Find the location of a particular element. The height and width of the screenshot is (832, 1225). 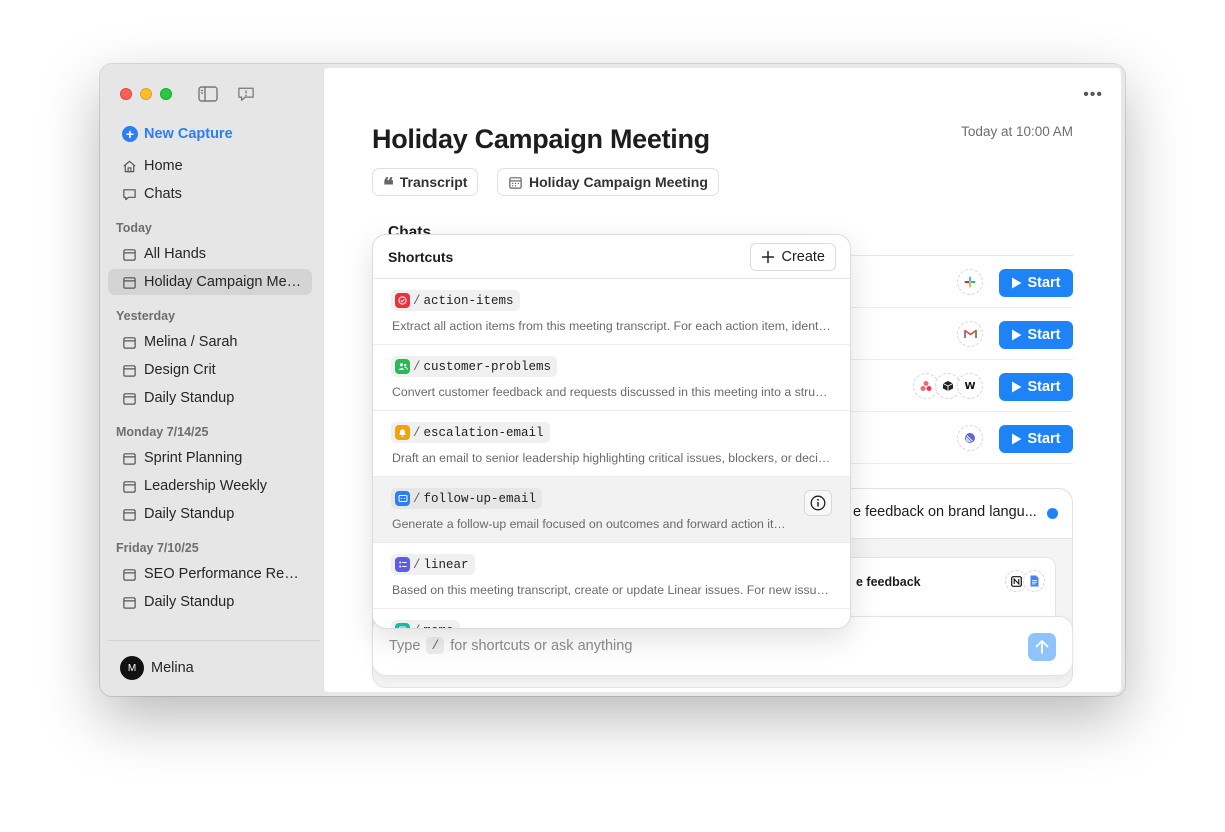

list-badge-icon is located at coordinates (402, 564).